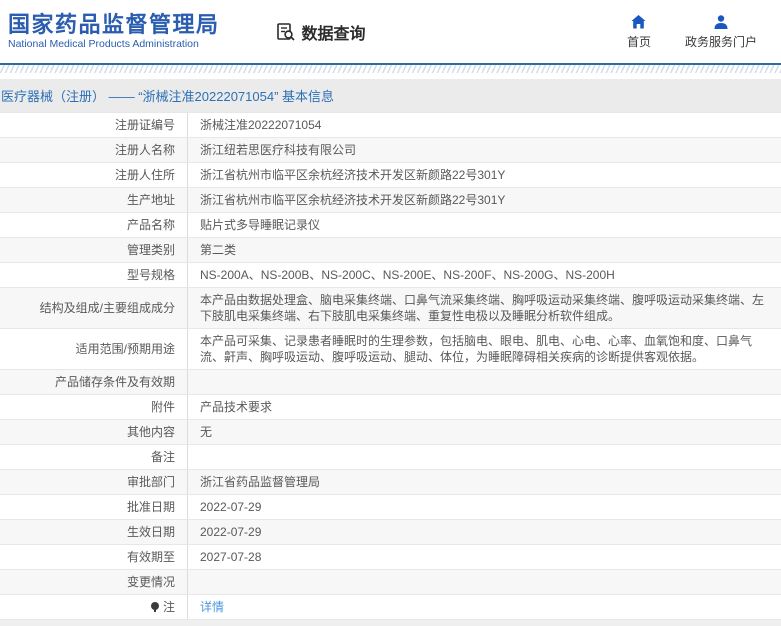  What do you see at coordinates (390, 432) in the screenshot?
I see `table-row: 其他内容无` at bounding box center [390, 432].